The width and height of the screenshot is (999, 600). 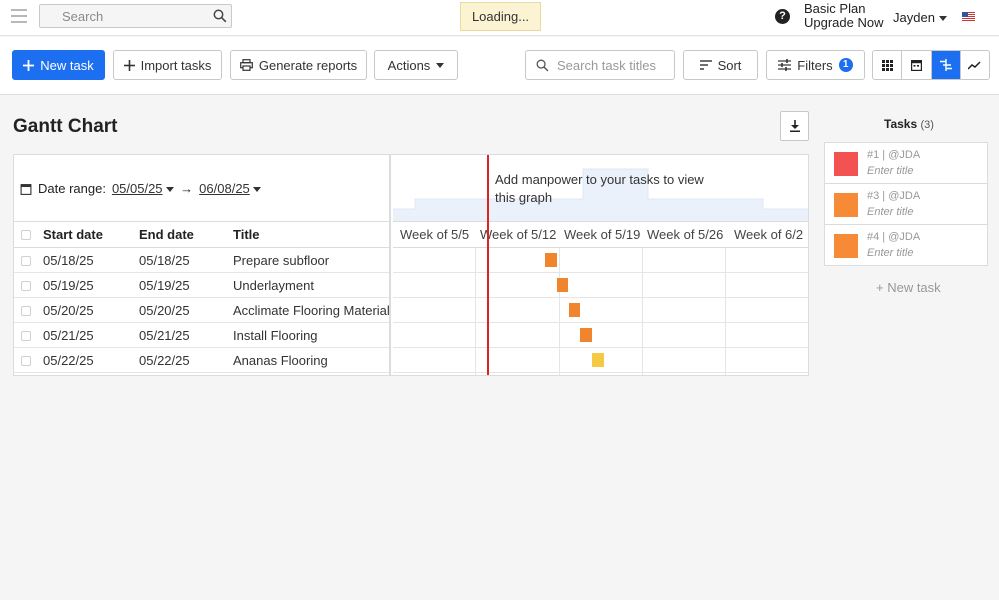 I want to click on actions-dropdown: Actions, so click(x=416, y=65).